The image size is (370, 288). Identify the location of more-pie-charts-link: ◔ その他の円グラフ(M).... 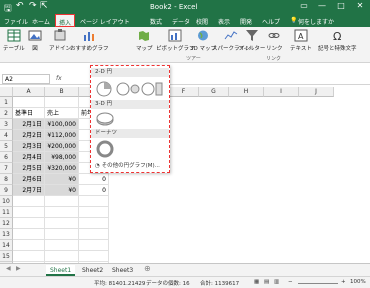
(127, 165).